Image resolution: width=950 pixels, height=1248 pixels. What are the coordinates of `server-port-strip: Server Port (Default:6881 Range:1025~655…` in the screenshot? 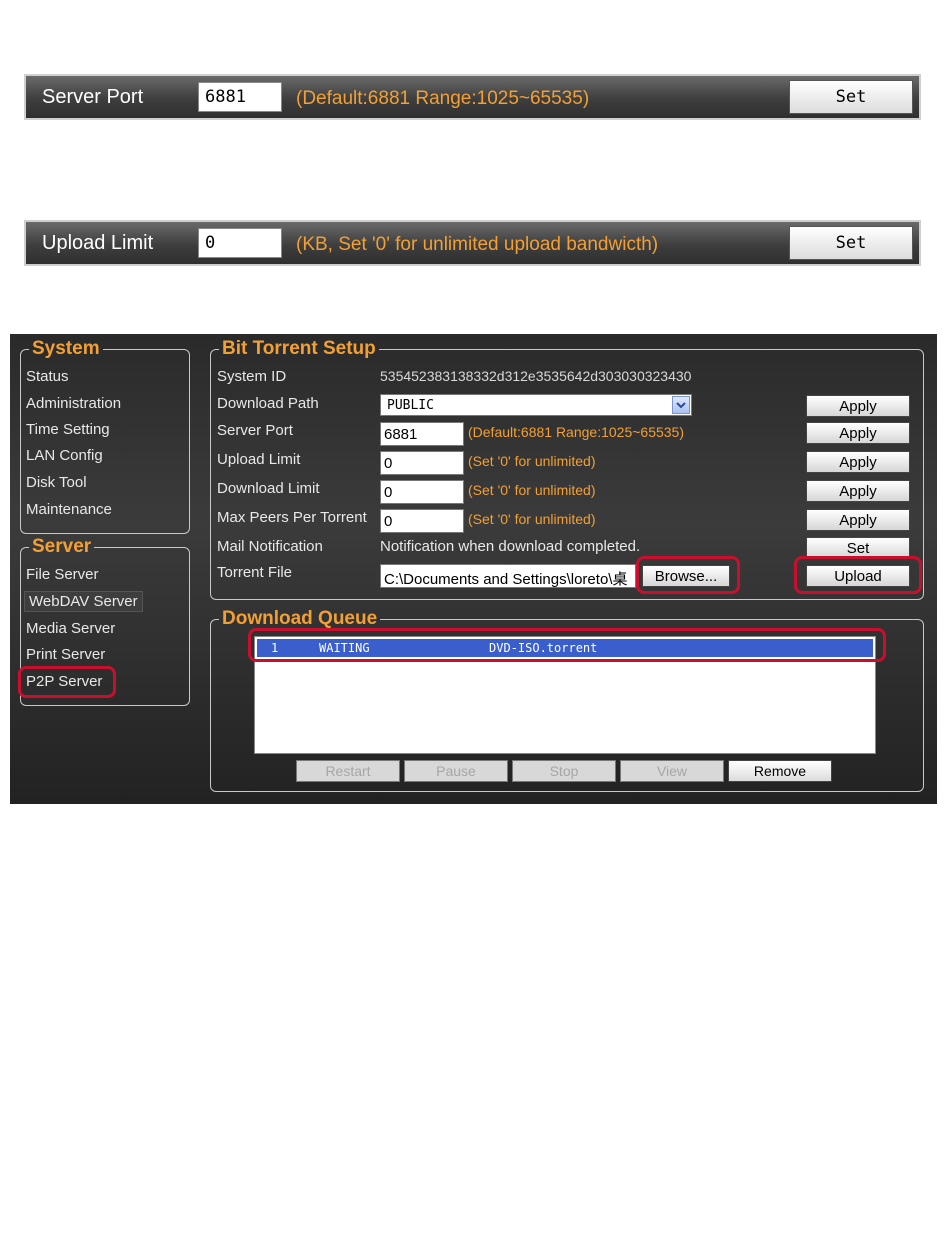 It's located at (472, 97).